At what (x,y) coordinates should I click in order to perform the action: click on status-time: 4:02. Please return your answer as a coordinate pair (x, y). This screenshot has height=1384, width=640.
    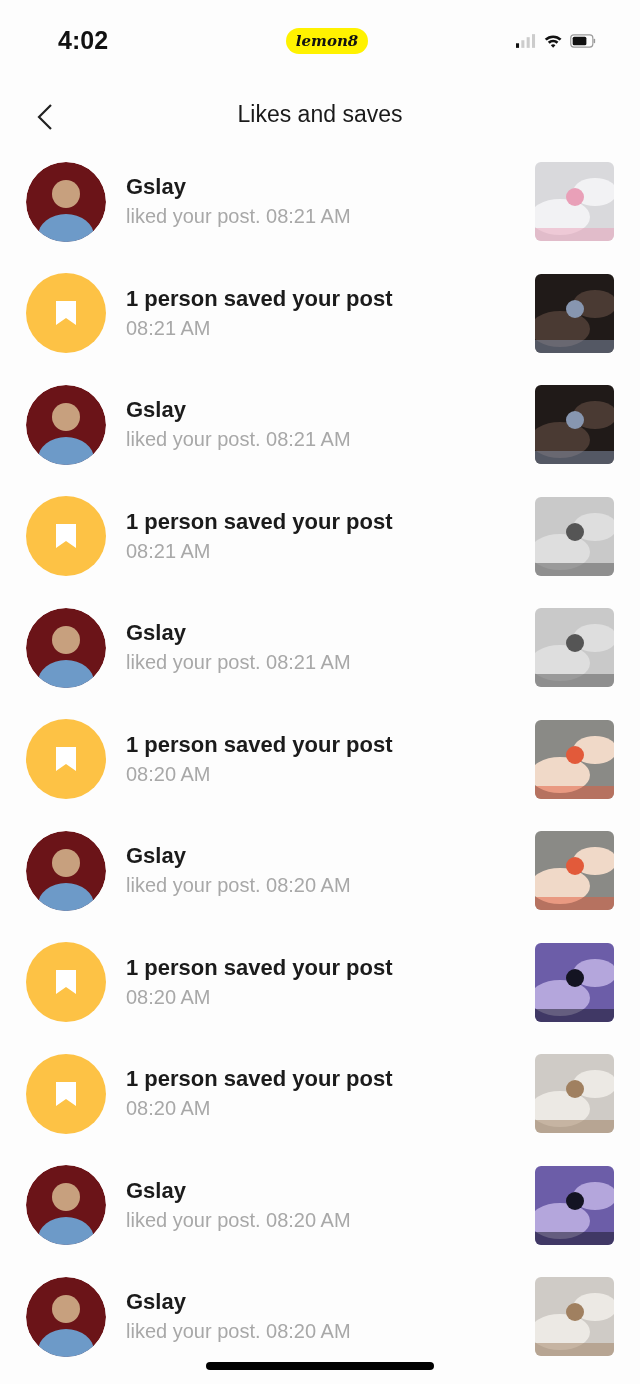
    Looking at the image, I should click on (84, 41).